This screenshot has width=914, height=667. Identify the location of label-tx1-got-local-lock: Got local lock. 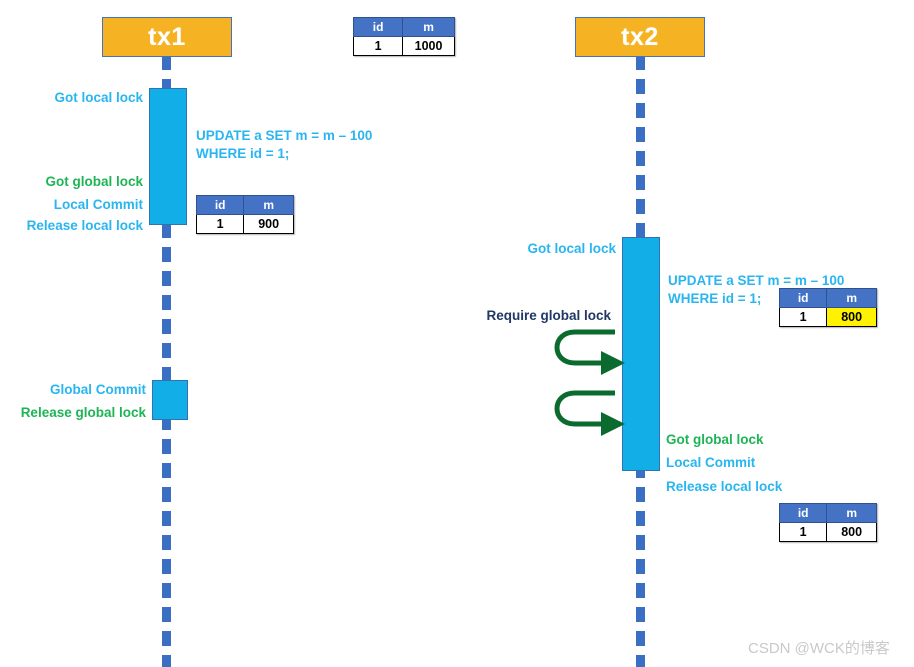
(71, 98).